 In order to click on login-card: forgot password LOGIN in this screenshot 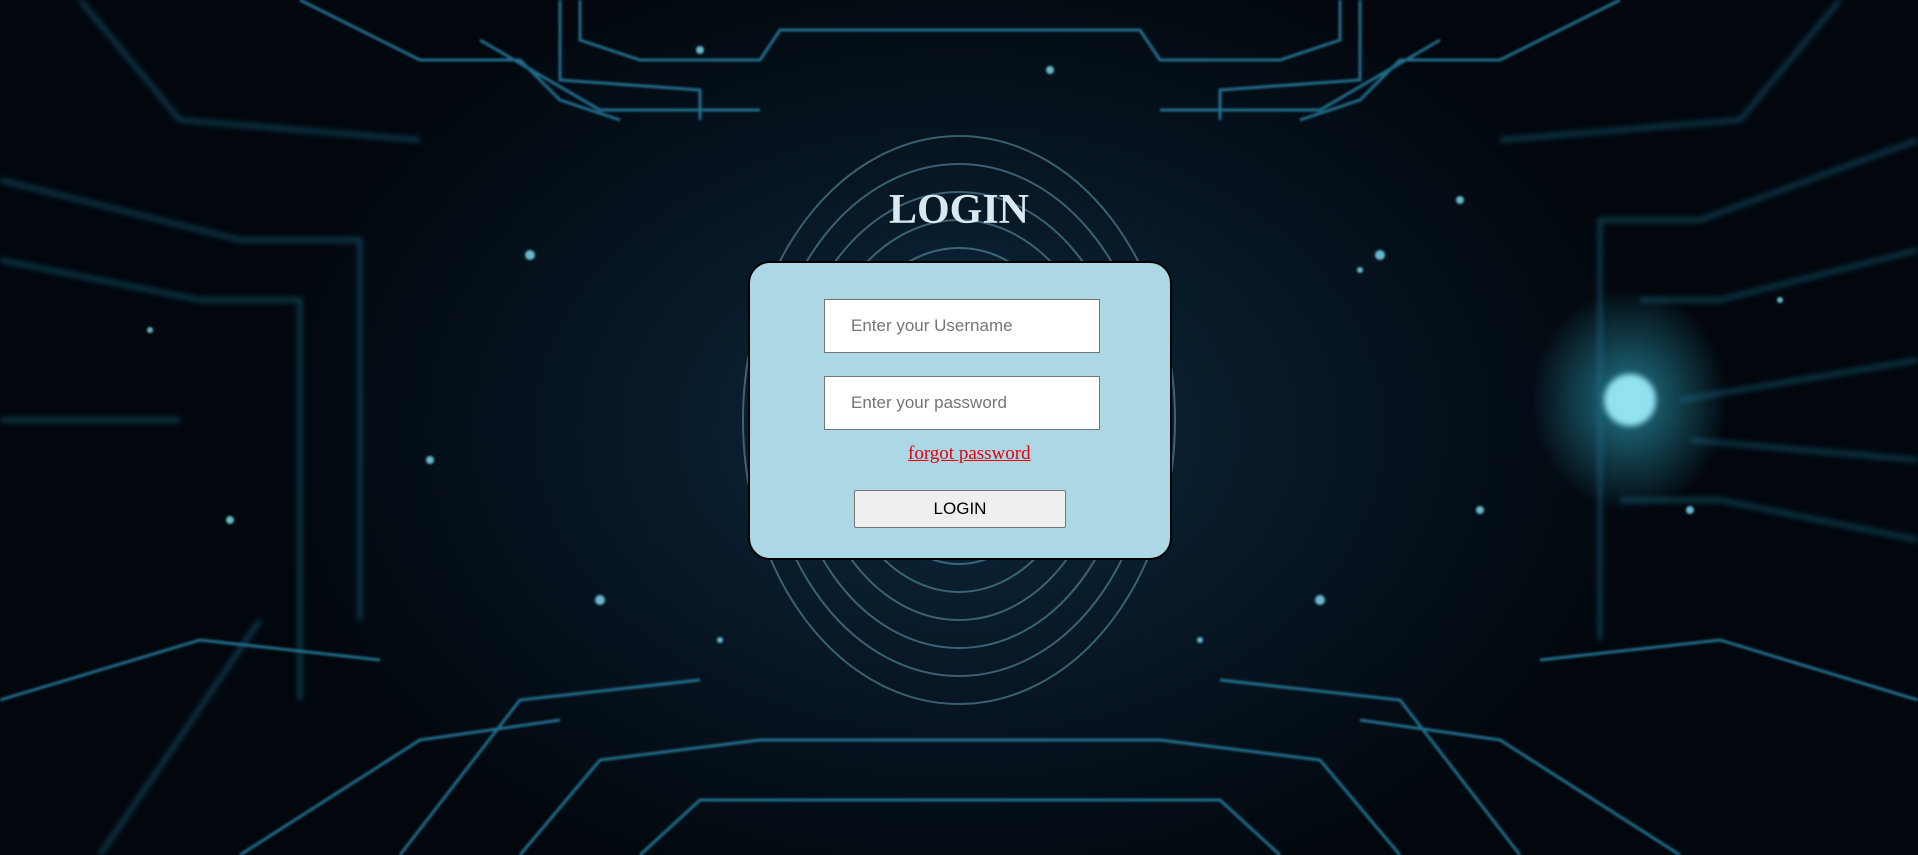, I will do `click(960, 410)`.